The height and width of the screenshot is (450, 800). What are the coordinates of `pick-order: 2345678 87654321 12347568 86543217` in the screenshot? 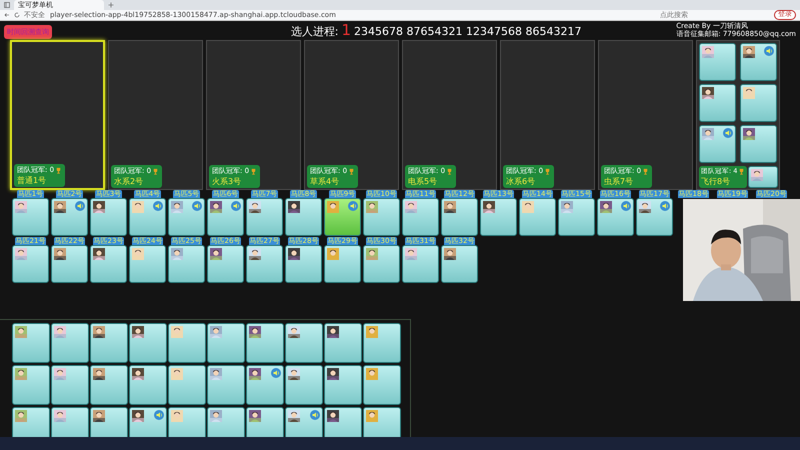 It's located at (468, 31).